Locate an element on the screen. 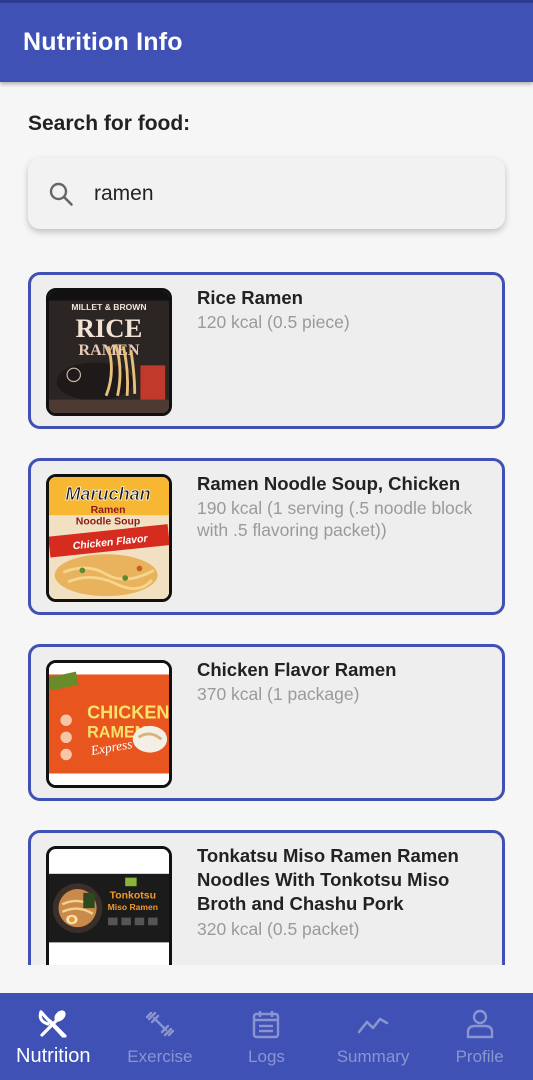 The width and height of the screenshot is (533, 1080). thumb-text: MILLET & BROWN is located at coordinates (108, 307).